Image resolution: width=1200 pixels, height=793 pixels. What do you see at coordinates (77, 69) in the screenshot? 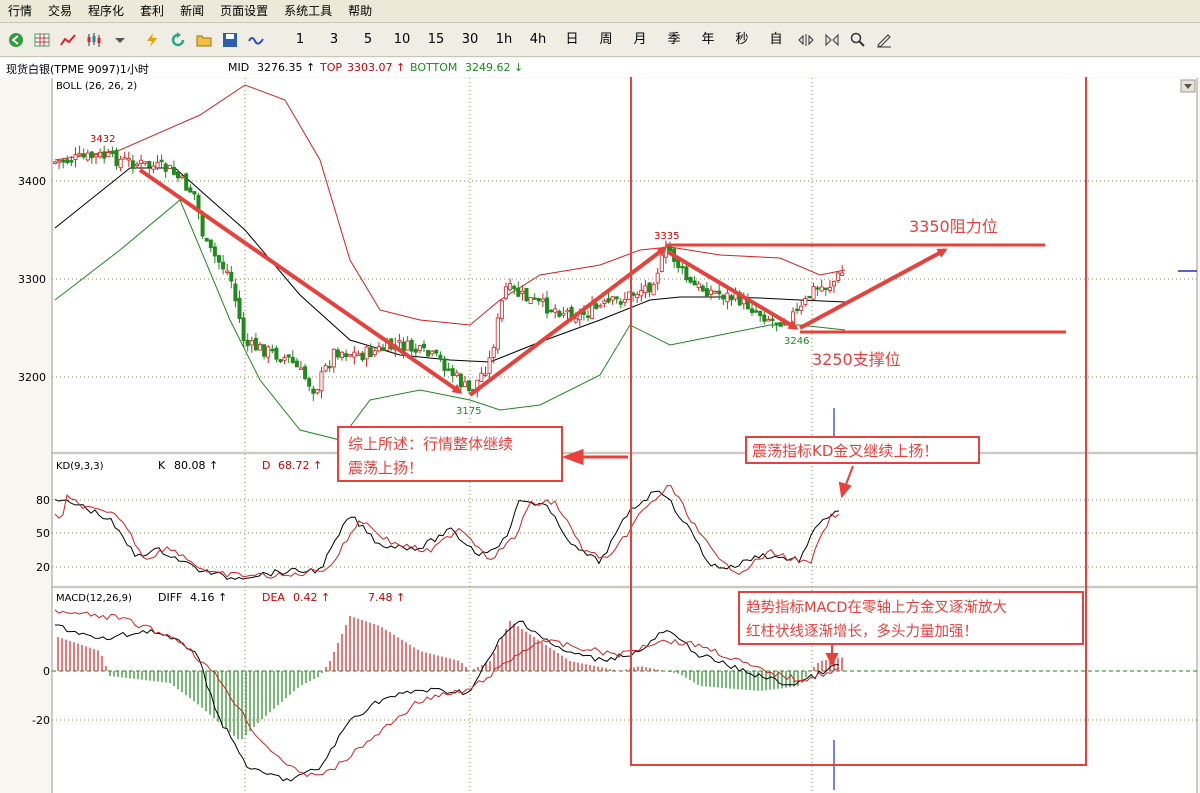
I see `symbol-title: 现货白银(TPME 9097)1小时` at bounding box center [77, 69].